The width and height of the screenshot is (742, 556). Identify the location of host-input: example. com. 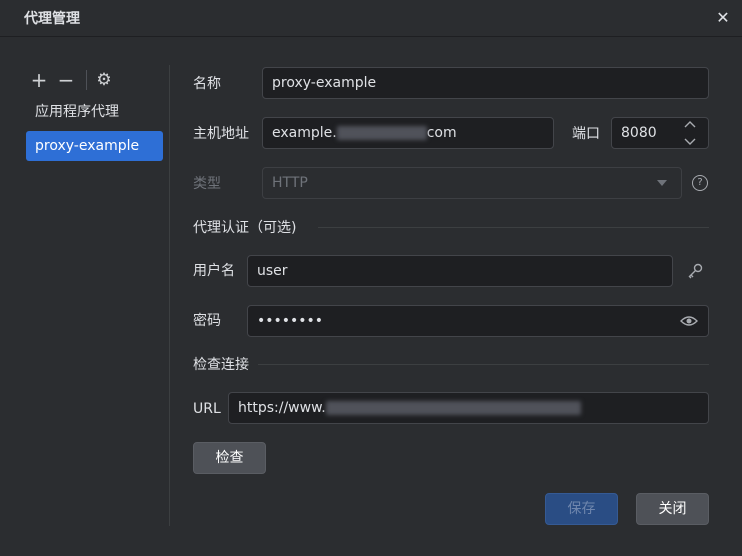
(408, 133).